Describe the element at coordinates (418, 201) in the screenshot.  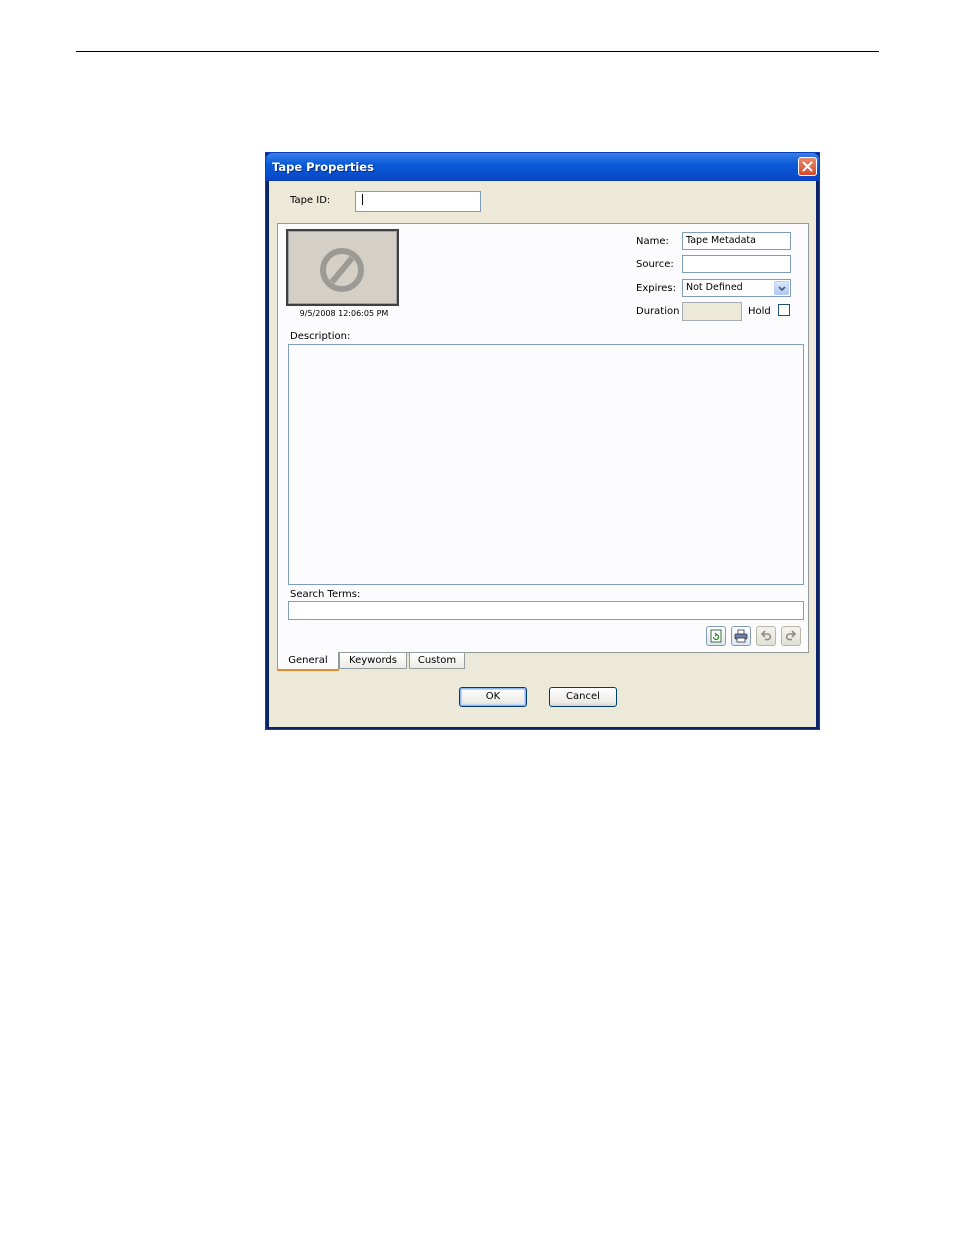
I see `tape-id-field` at that location.